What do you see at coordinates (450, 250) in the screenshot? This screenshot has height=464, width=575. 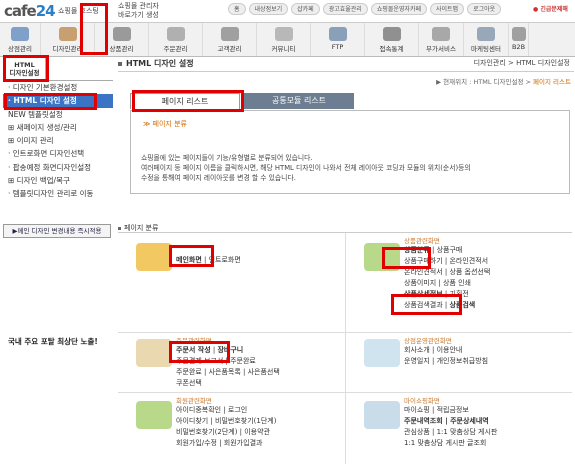 I see `link-product-purchase: 상품구매` at bounding box center [450, 250].